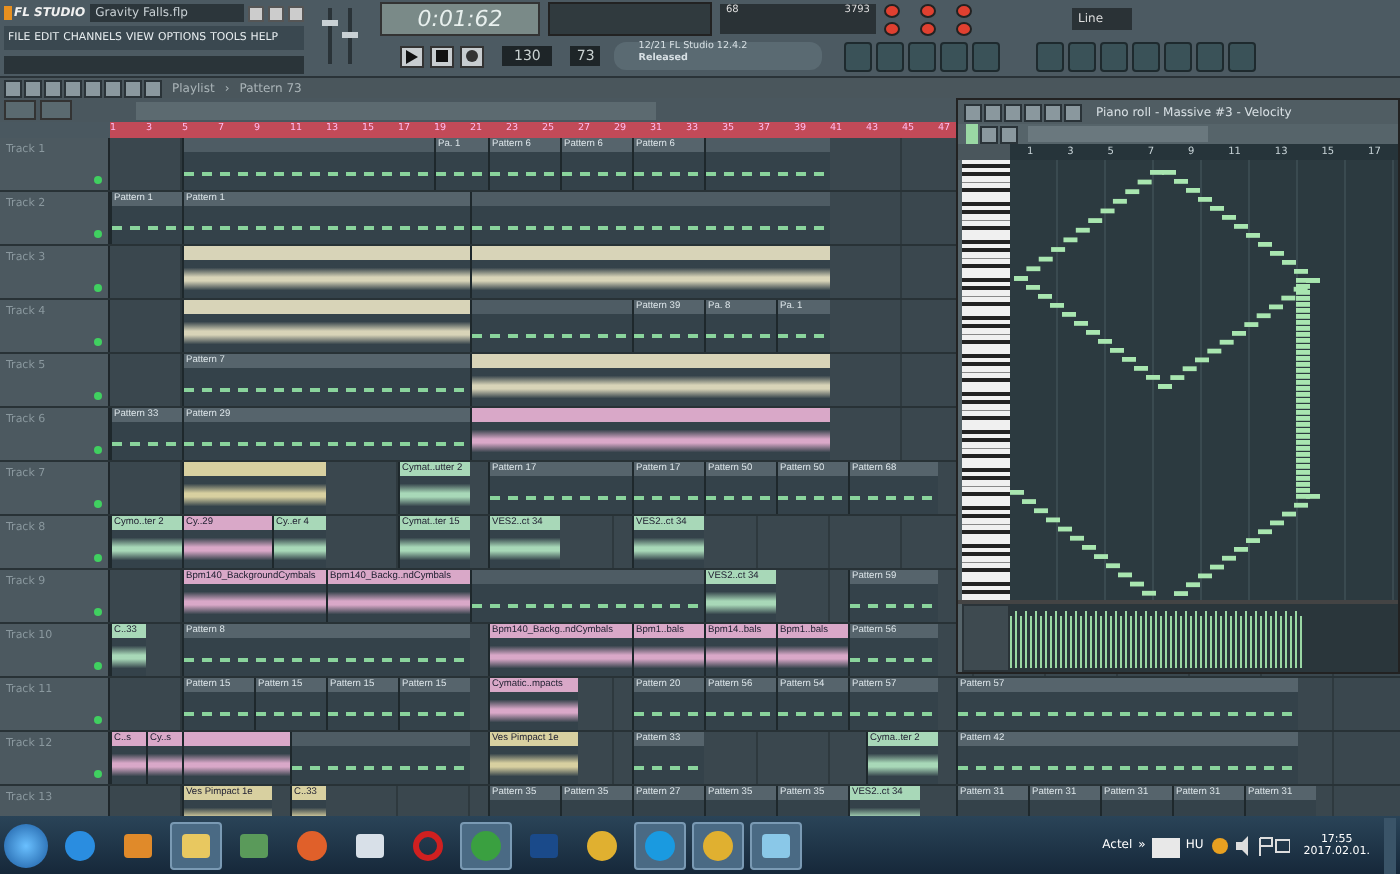  Describe the element at coordinates (986, 380) in the screenshot. I see `piano-keyboard-drawing` at that location.